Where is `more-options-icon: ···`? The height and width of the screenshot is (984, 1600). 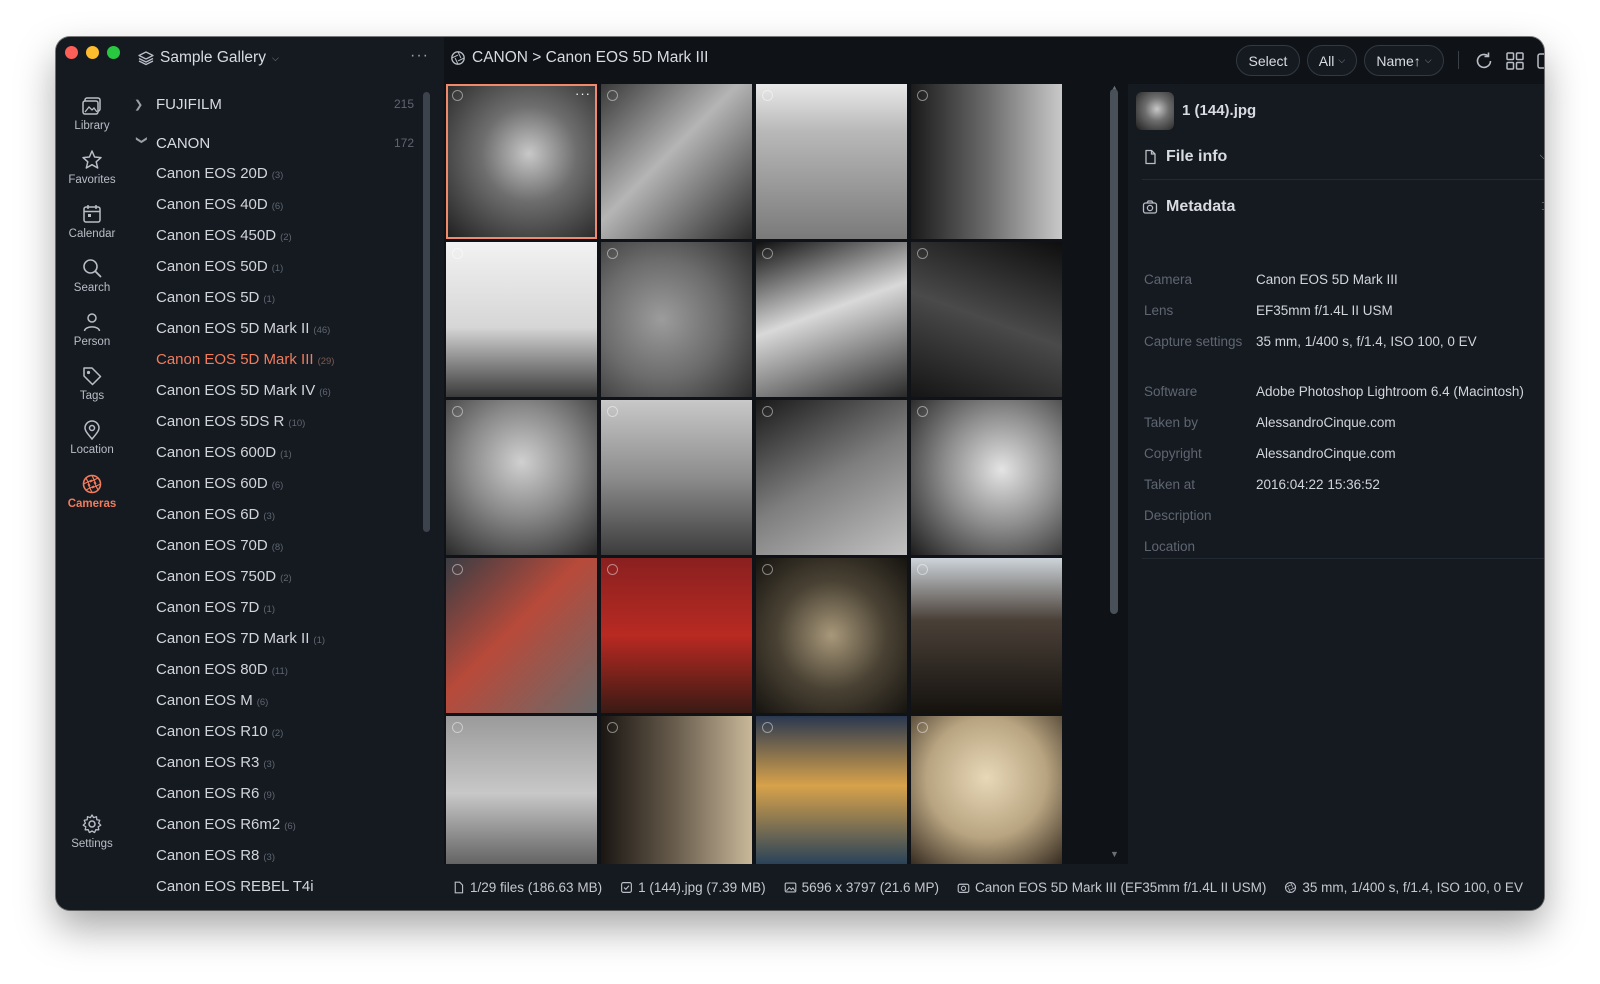 more-options-icon: ··· is located at coordinates (419, 56).